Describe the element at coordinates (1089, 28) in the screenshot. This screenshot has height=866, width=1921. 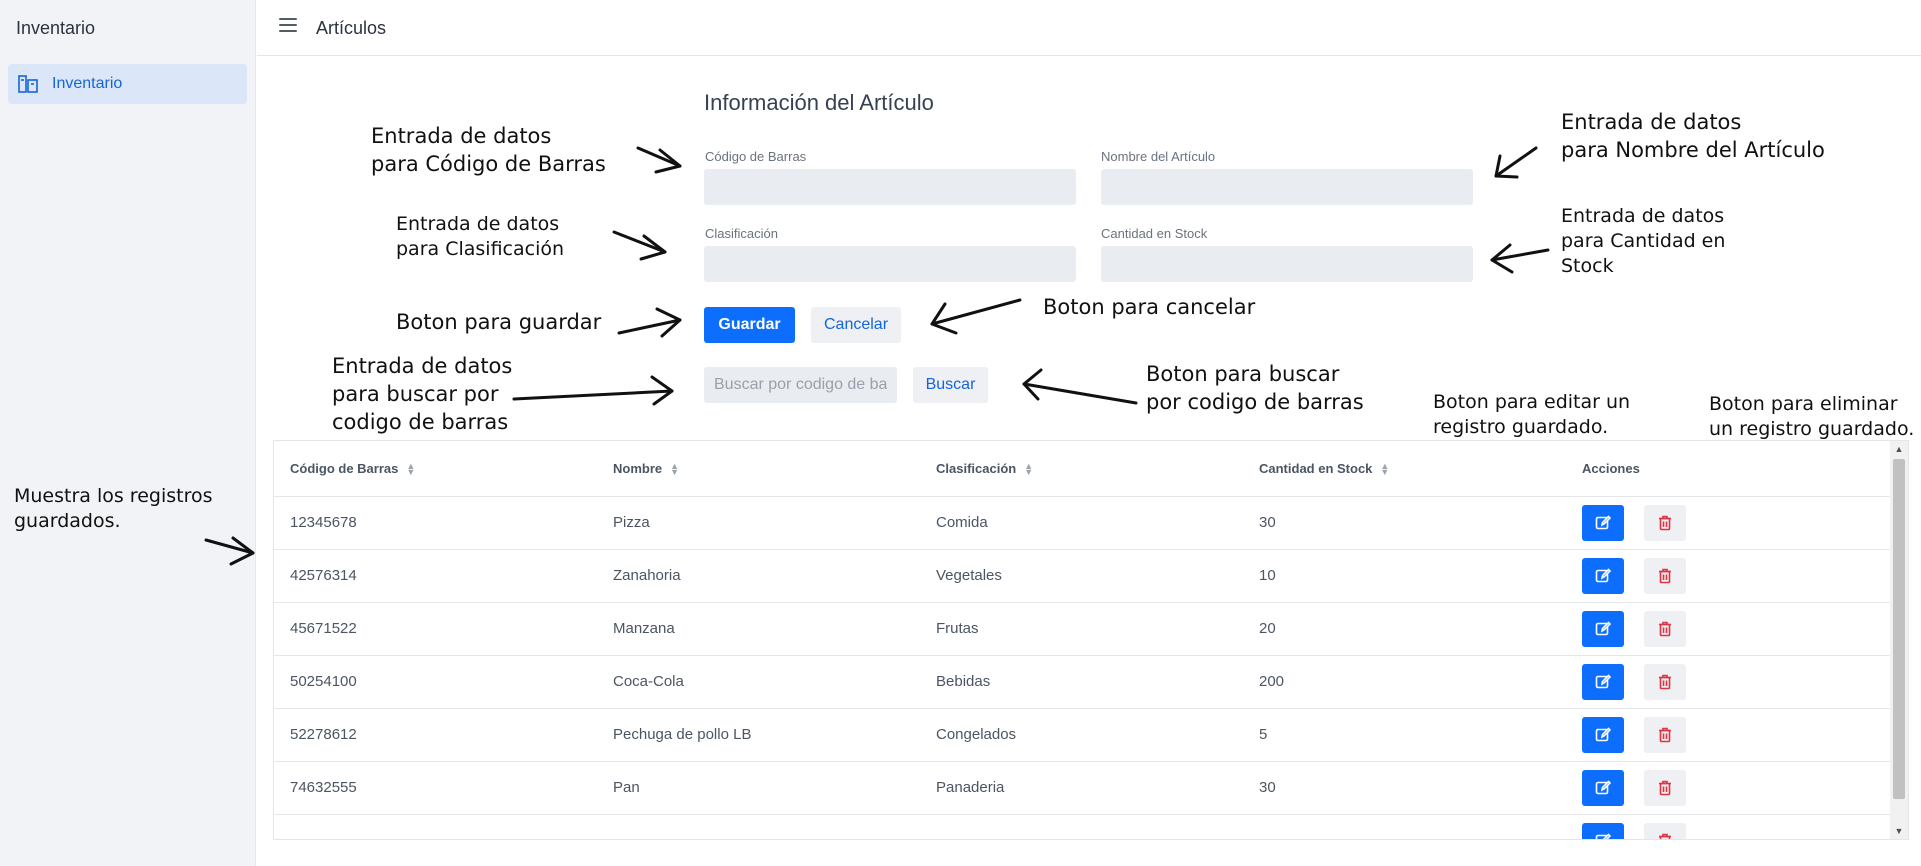
I see `topbar: Artículos` at that location.